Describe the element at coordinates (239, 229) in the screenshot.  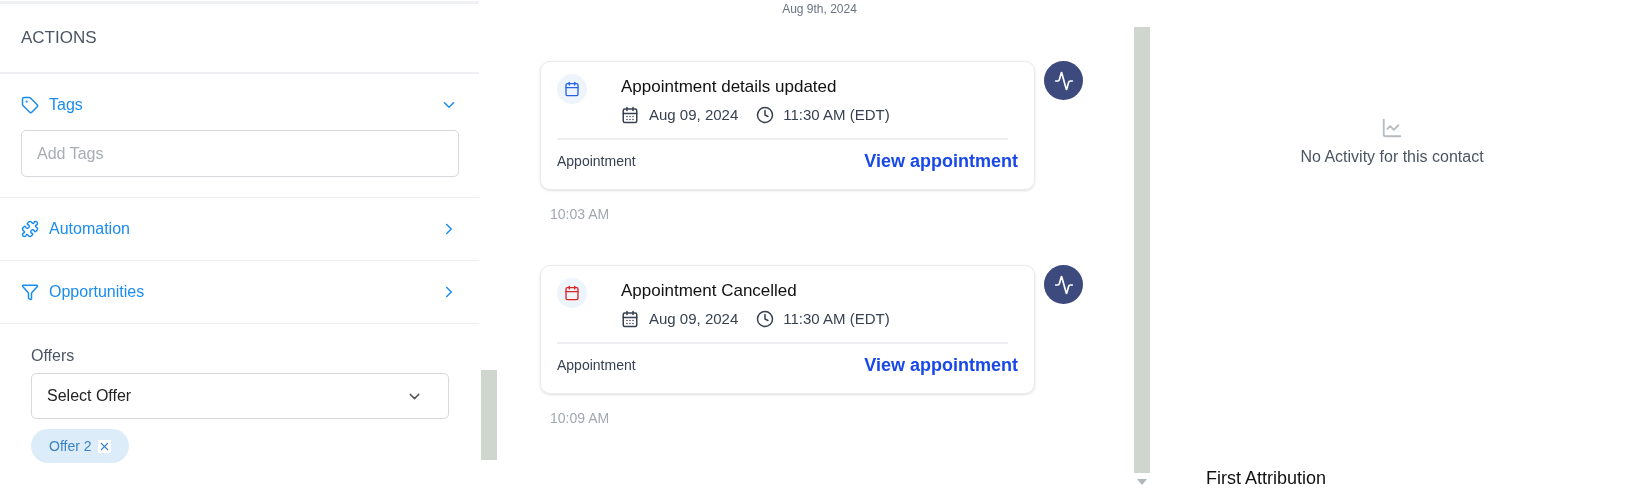
I see `accordion-header: Automation` at that location.